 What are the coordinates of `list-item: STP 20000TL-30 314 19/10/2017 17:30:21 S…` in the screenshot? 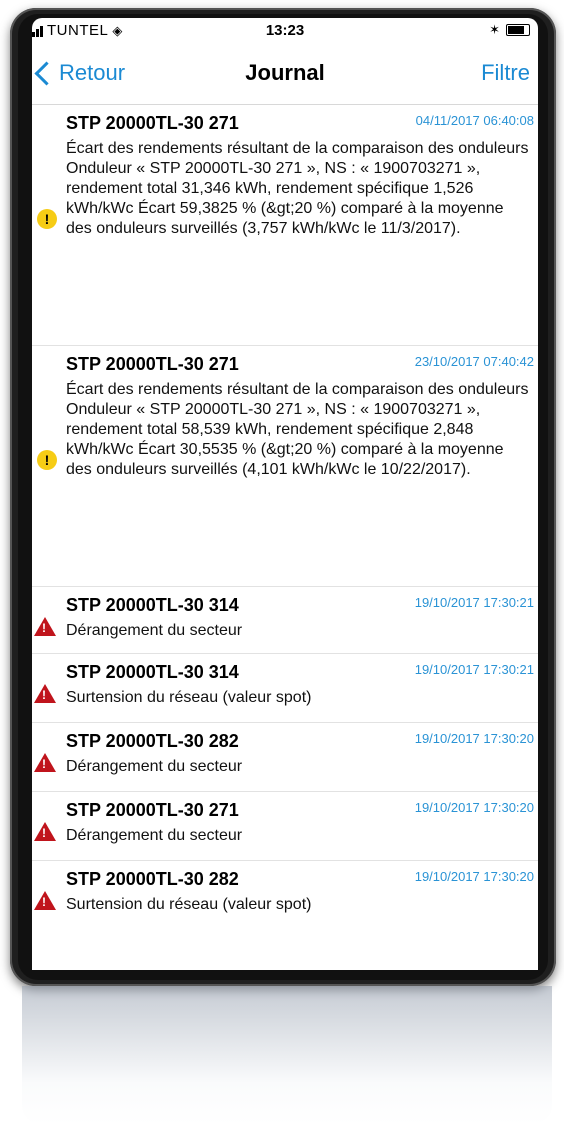 It's located at (285, 688).